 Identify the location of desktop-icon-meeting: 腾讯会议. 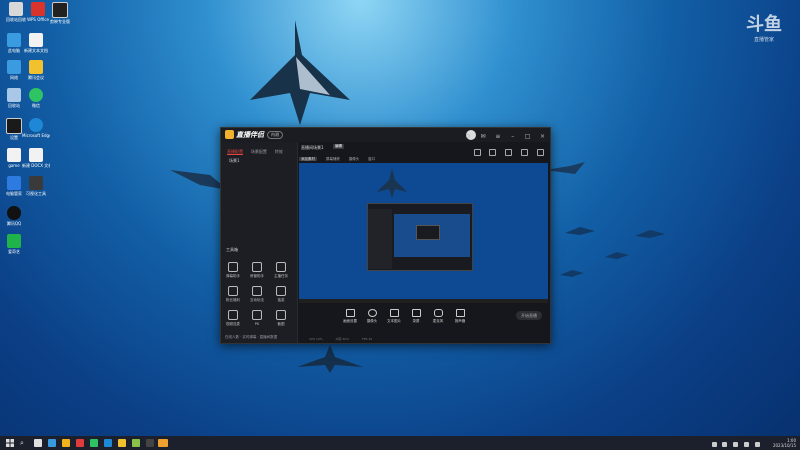
(36, 70).